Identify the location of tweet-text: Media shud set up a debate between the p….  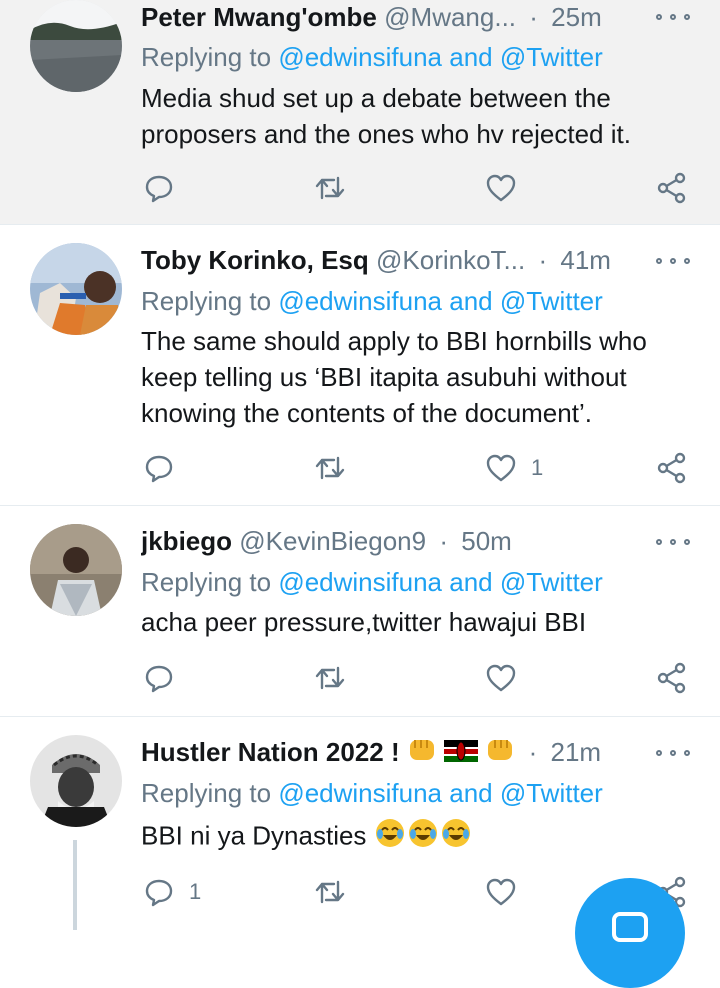
(421, 116).